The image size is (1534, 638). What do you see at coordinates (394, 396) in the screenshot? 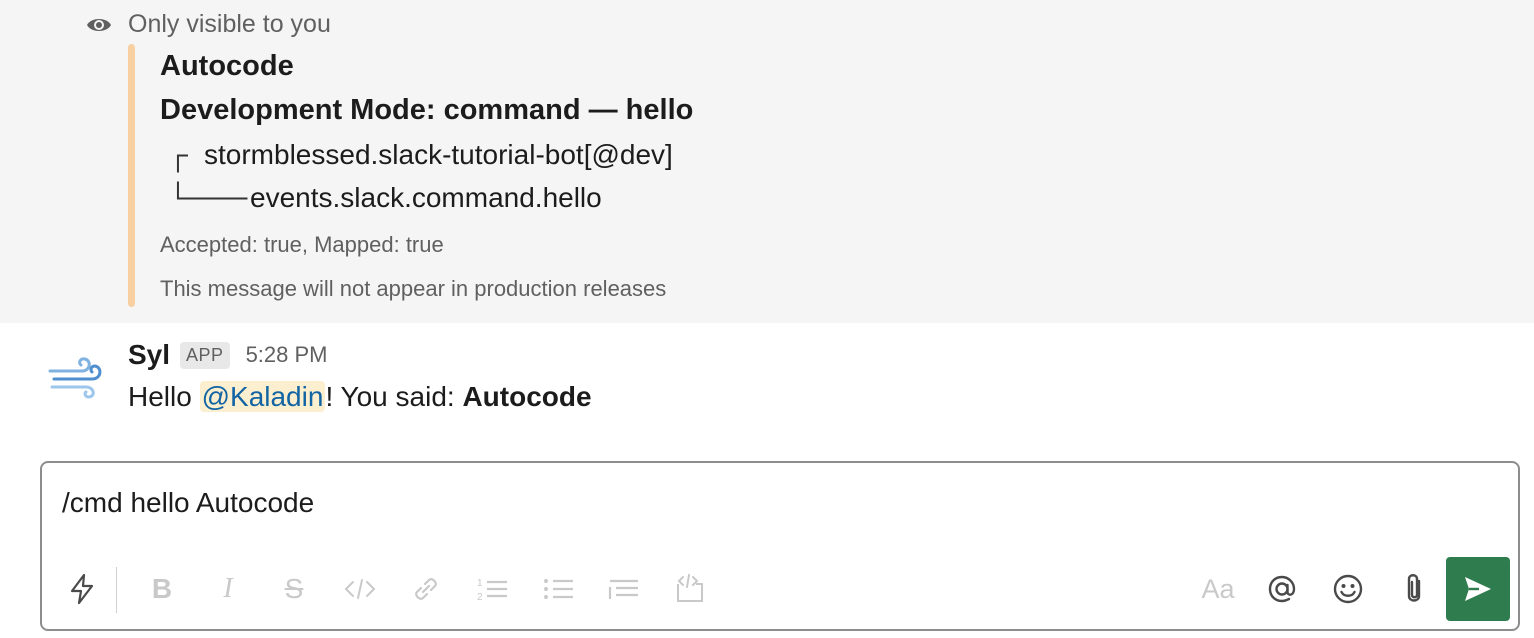
I see `message-middle: ! You said:` at bounding box center [394, 396].